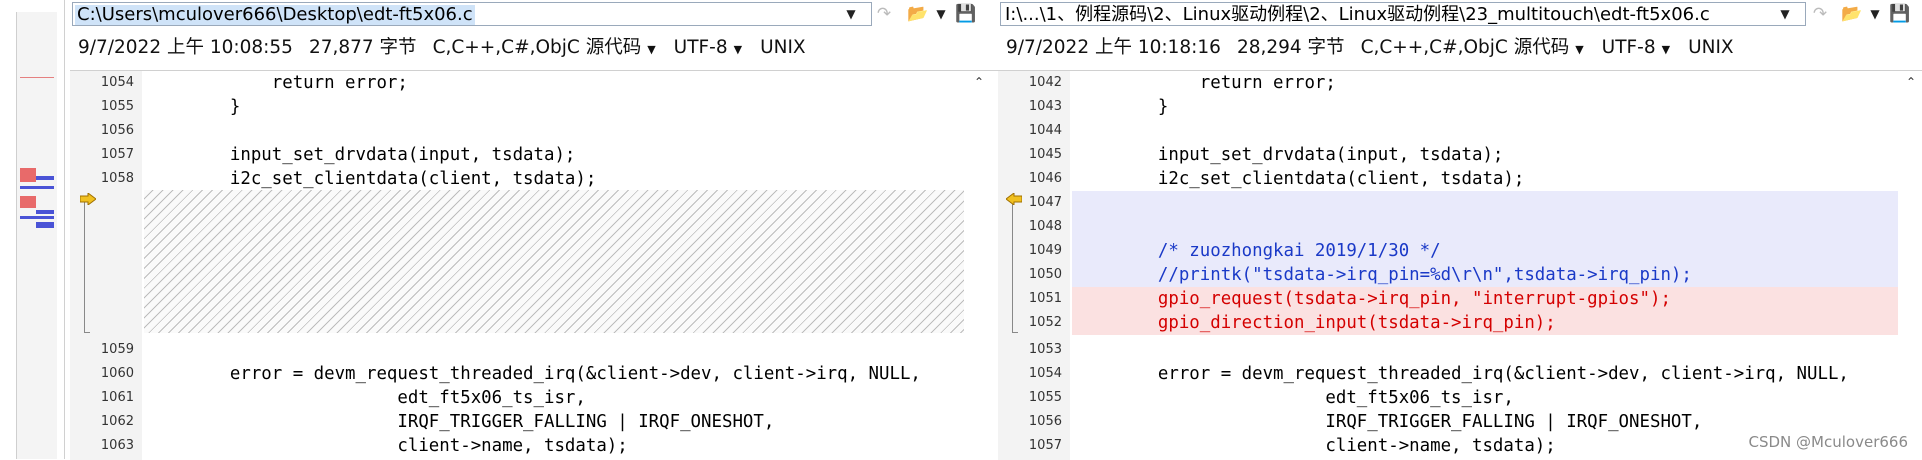 This screenshot has height=460, width=1922. I want to click on save-icon: 💾, so click(1900, 14).